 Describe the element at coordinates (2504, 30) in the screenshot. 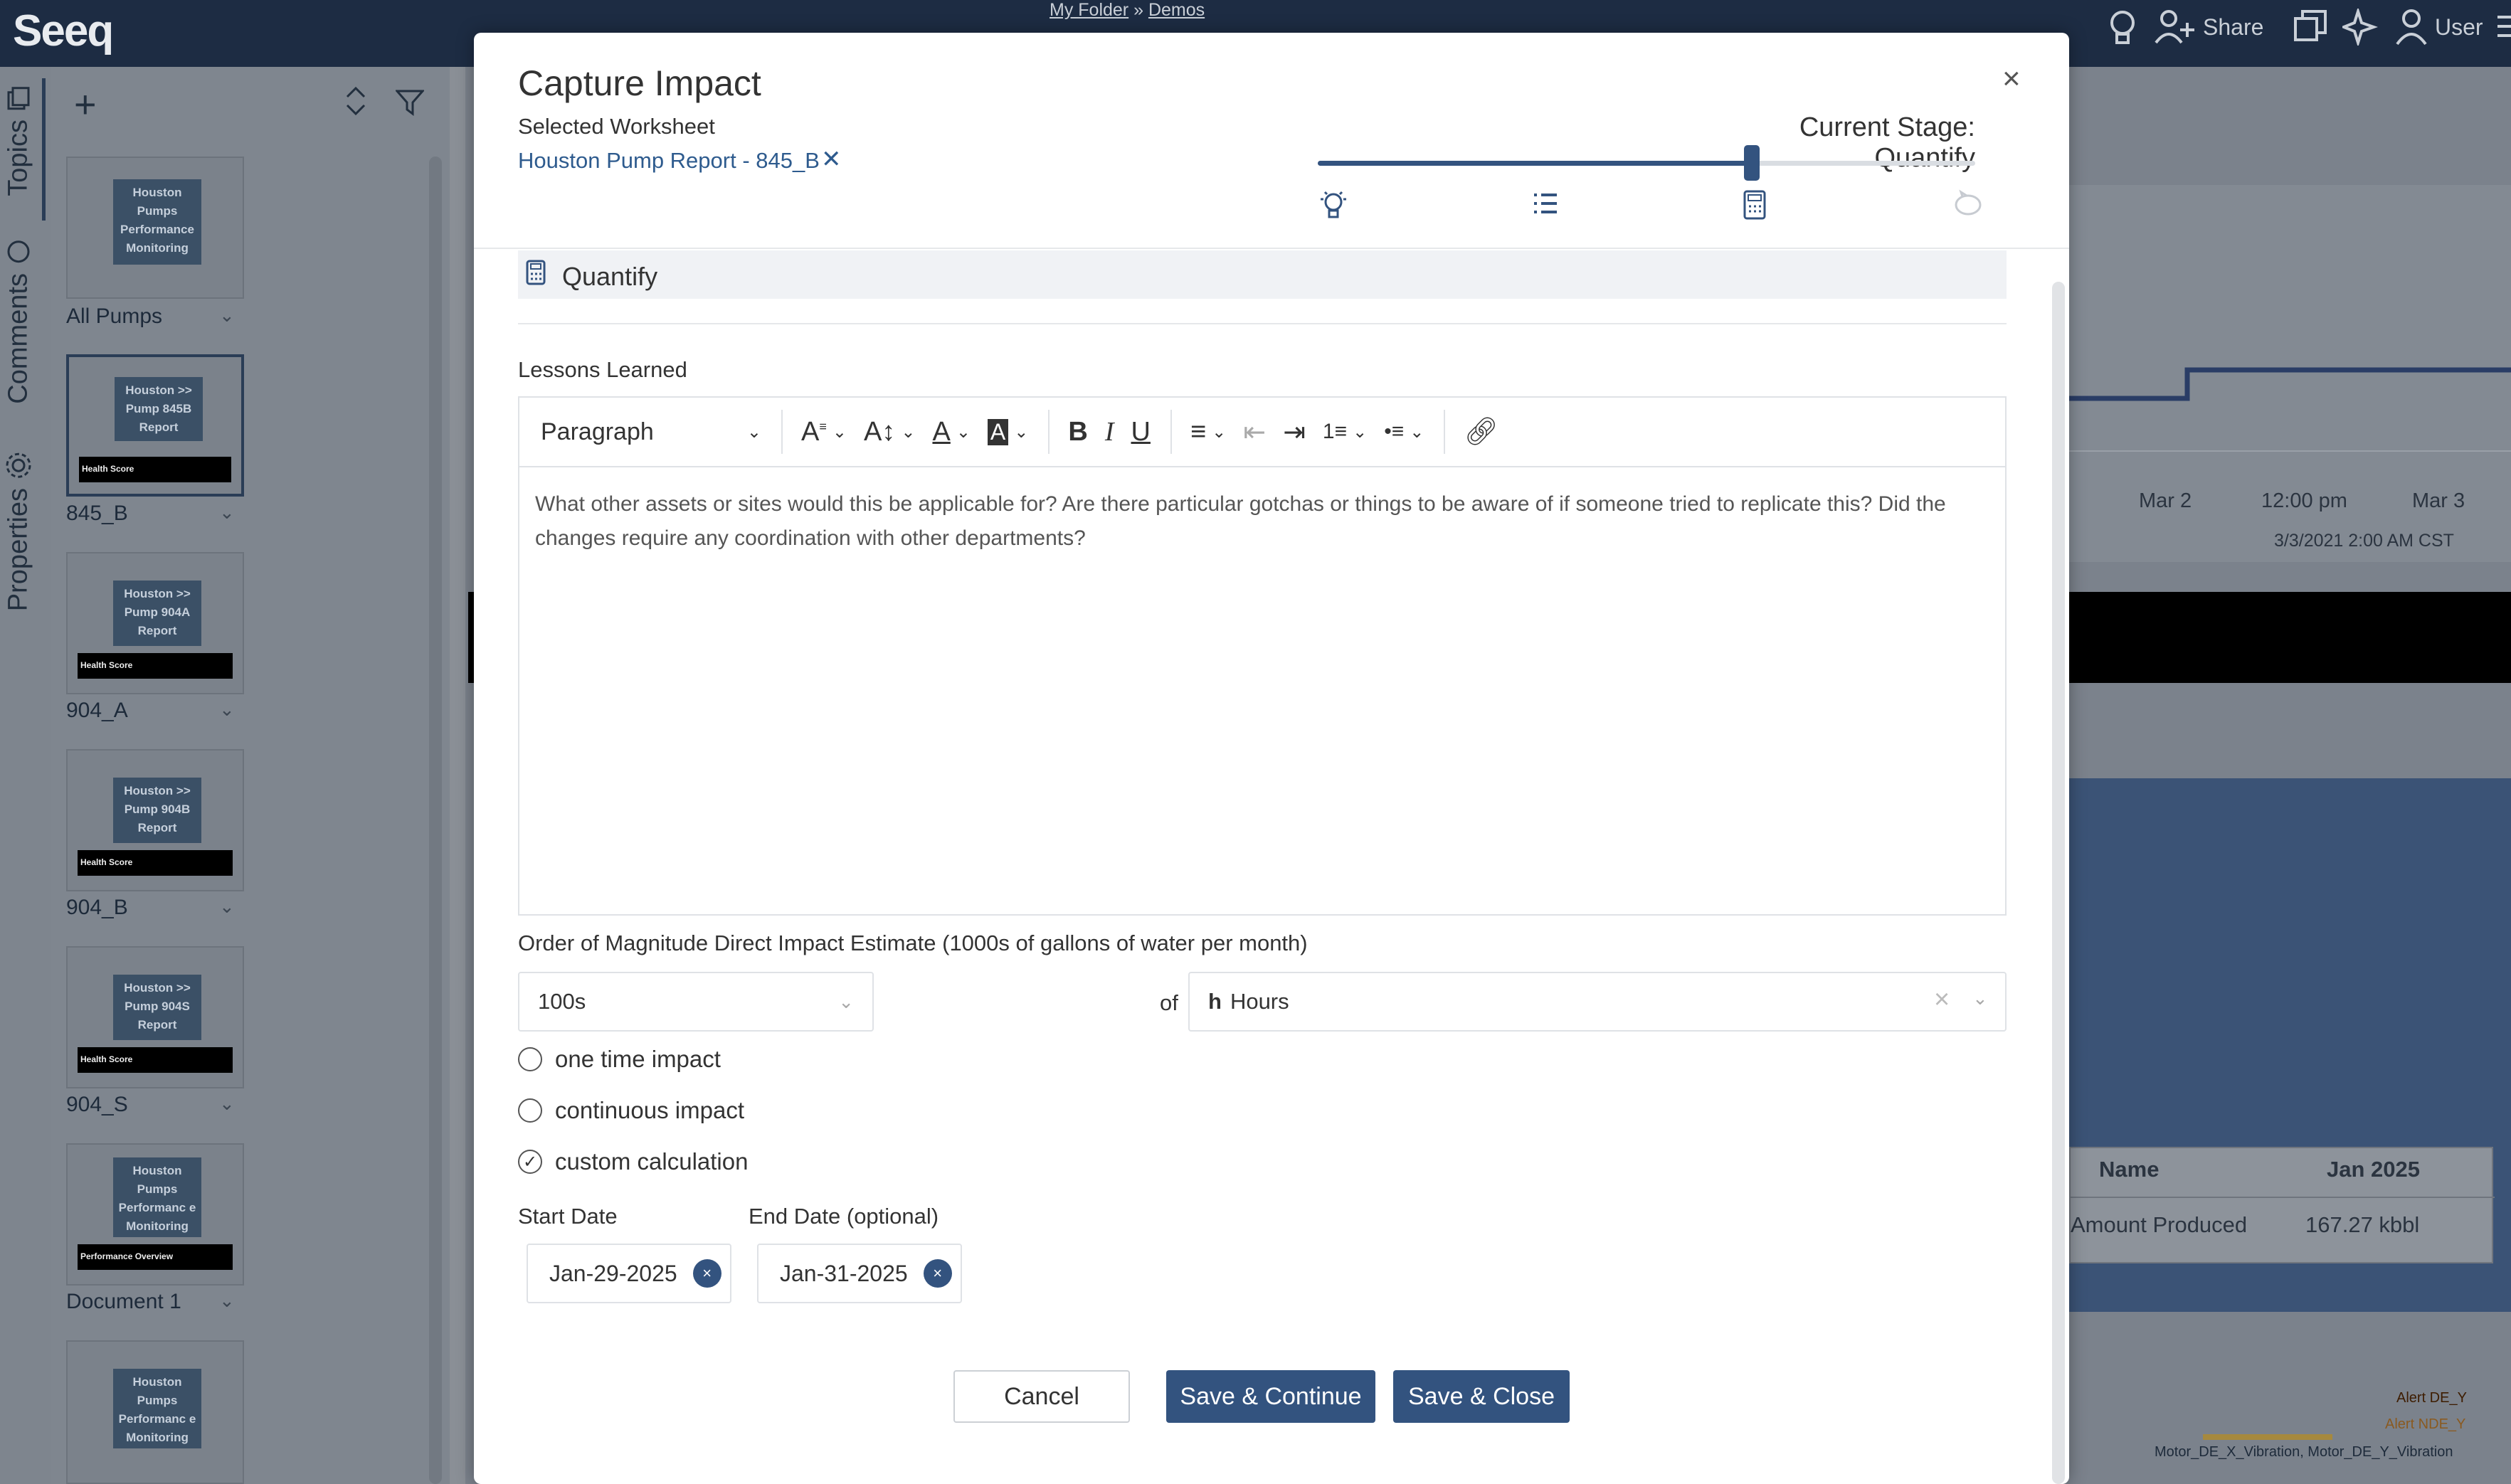

I see `hamburger-menu-icon` at that location.